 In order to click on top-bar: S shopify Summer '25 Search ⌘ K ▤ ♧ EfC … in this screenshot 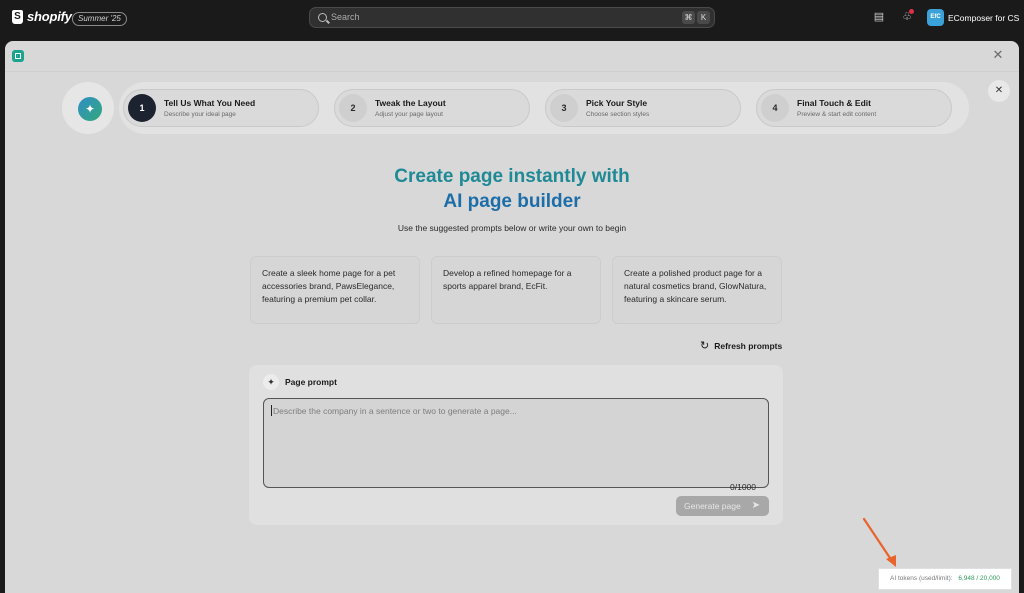, I will do `click(512, 18)`.